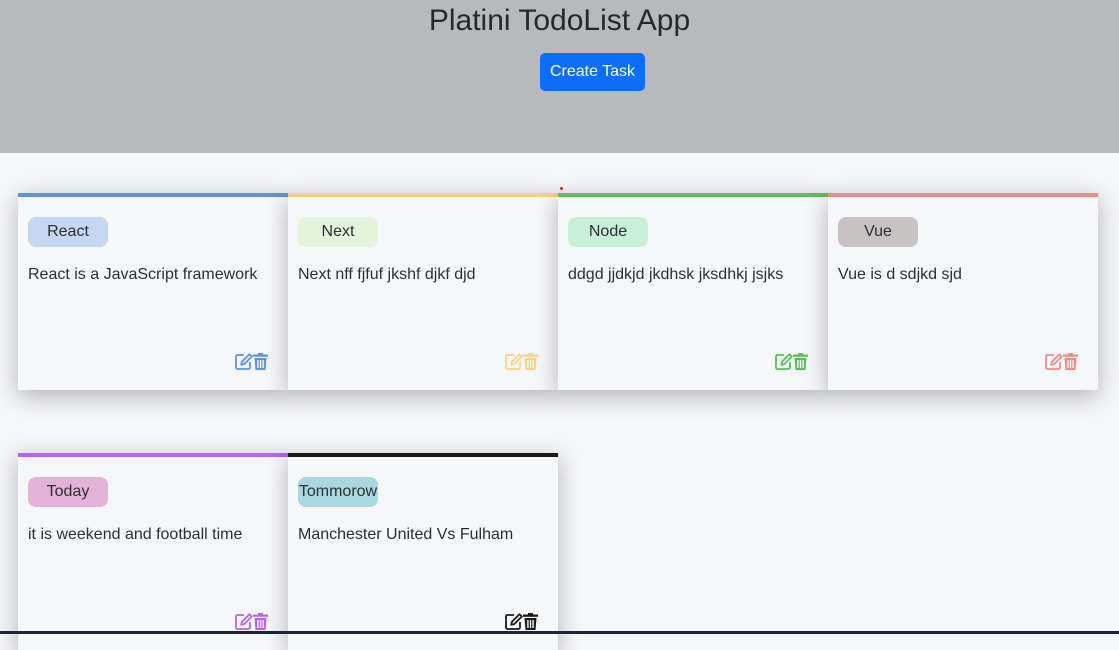 The image size is (1119, 650). I want to click on task-description: Vue is d sdjkd sjd, so click(900, 274).